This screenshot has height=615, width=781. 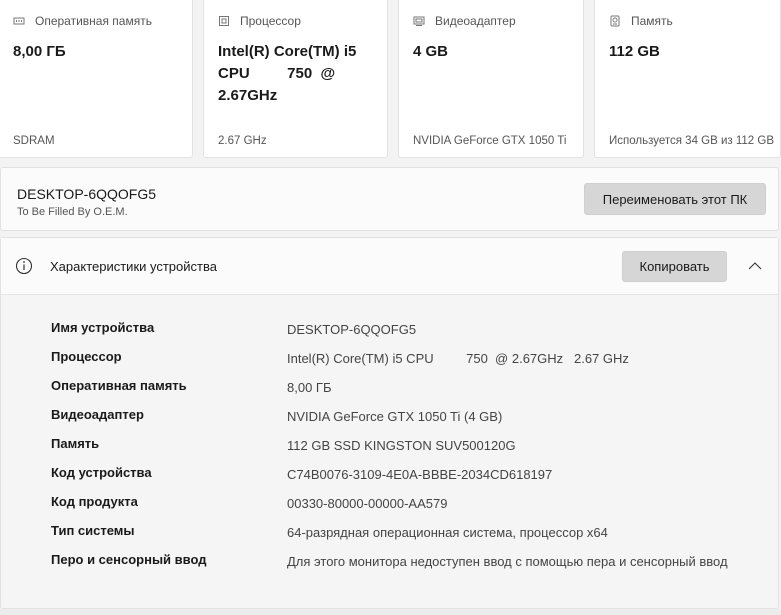 What do you see at coordinates (34, 141) in the screenshot?
I see `ram-card-sub: SDRAM` at bounding box center [34, 141].